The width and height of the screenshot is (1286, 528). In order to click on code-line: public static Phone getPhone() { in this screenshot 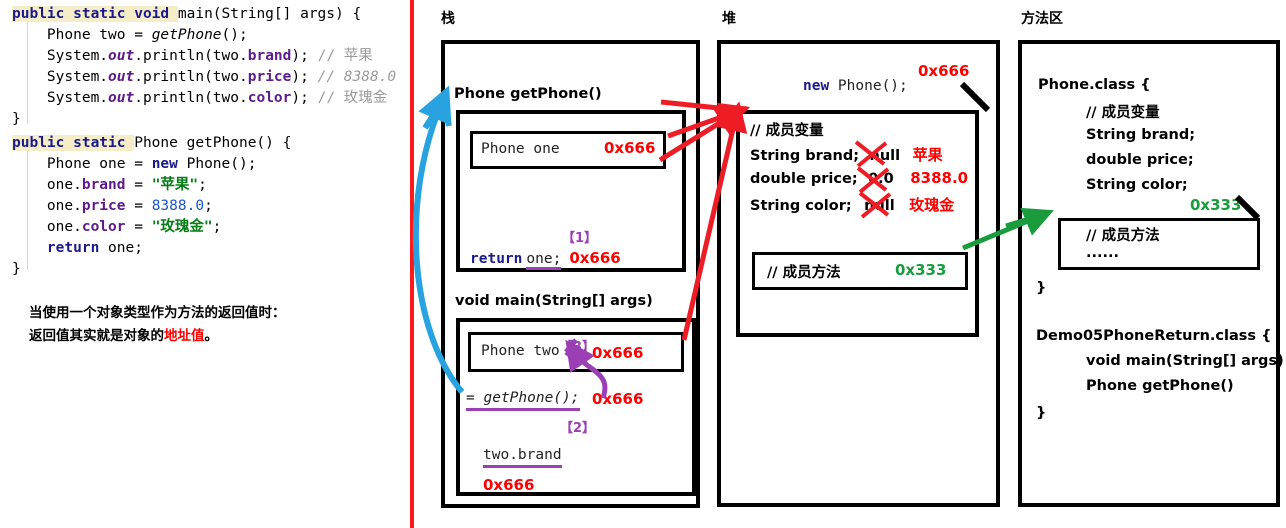, I will do `click(151, 143)`.